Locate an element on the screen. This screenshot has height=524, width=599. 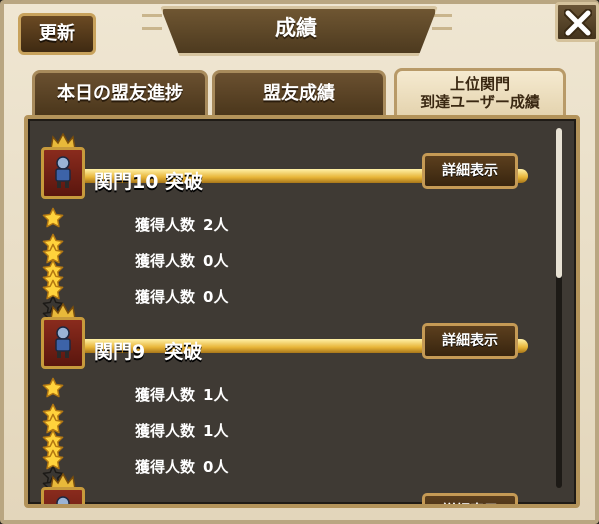
tab-label-line1: 上位関門 is located at coordinates (479, 84).